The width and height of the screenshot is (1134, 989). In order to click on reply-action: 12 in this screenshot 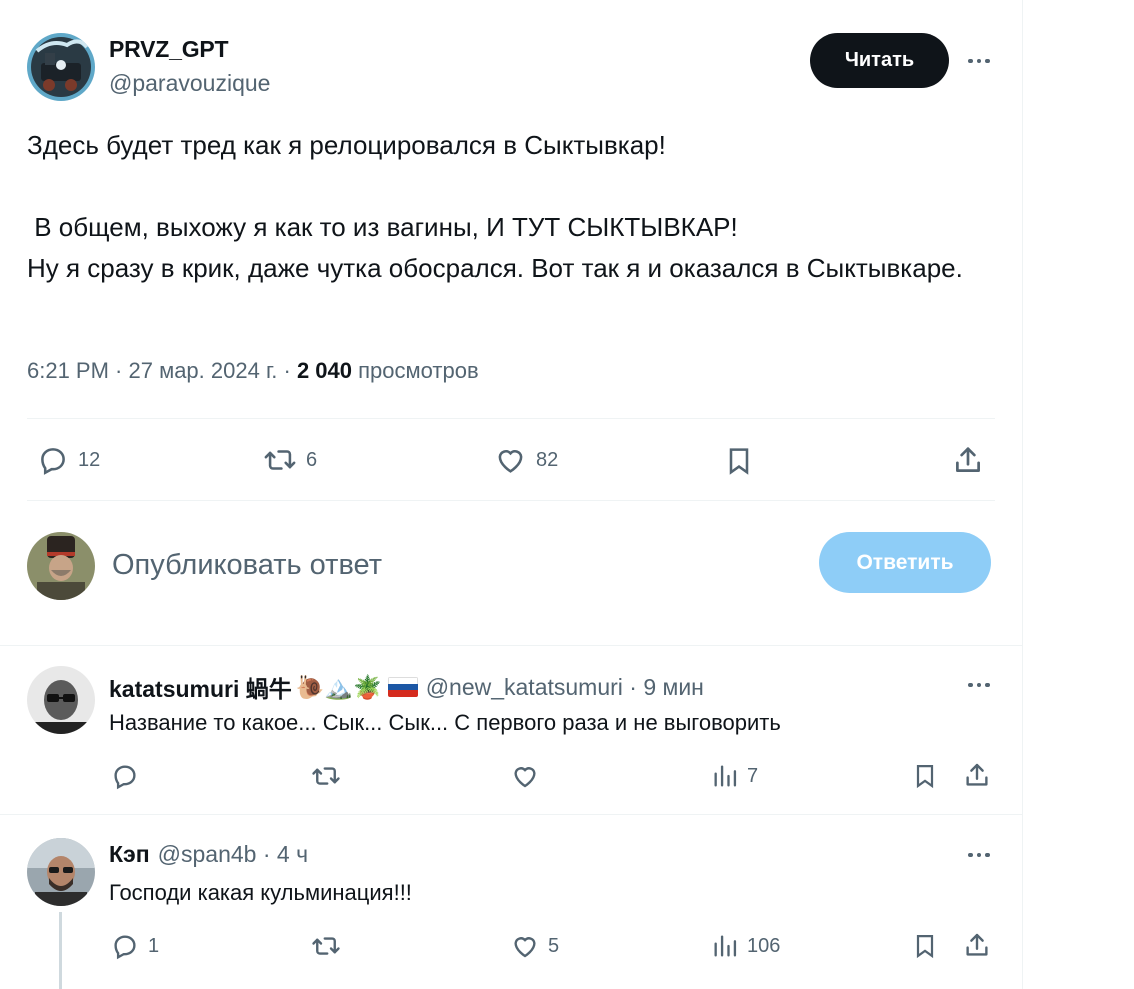, I will do `click(68, 460)`.